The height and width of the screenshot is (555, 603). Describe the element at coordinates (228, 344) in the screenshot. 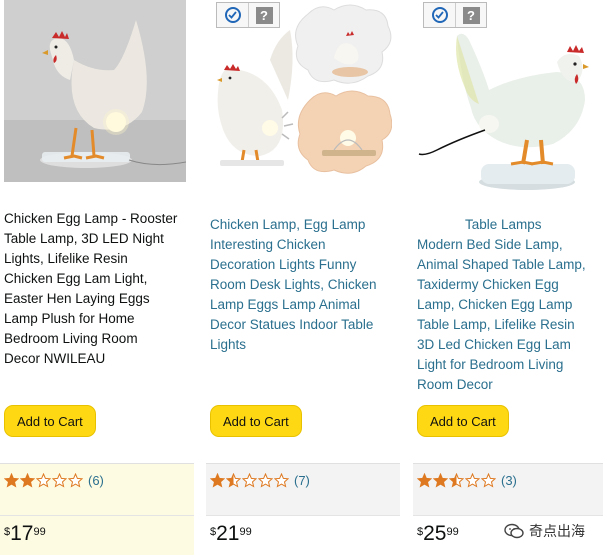

I see `title-line: Lights` at that location.